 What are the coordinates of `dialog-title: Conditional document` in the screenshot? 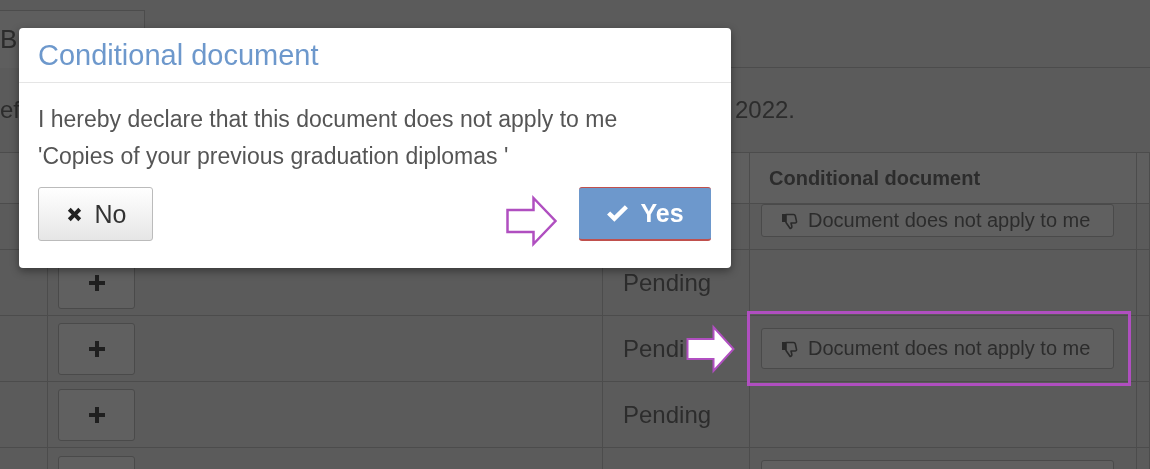 It's located at (178, 55).